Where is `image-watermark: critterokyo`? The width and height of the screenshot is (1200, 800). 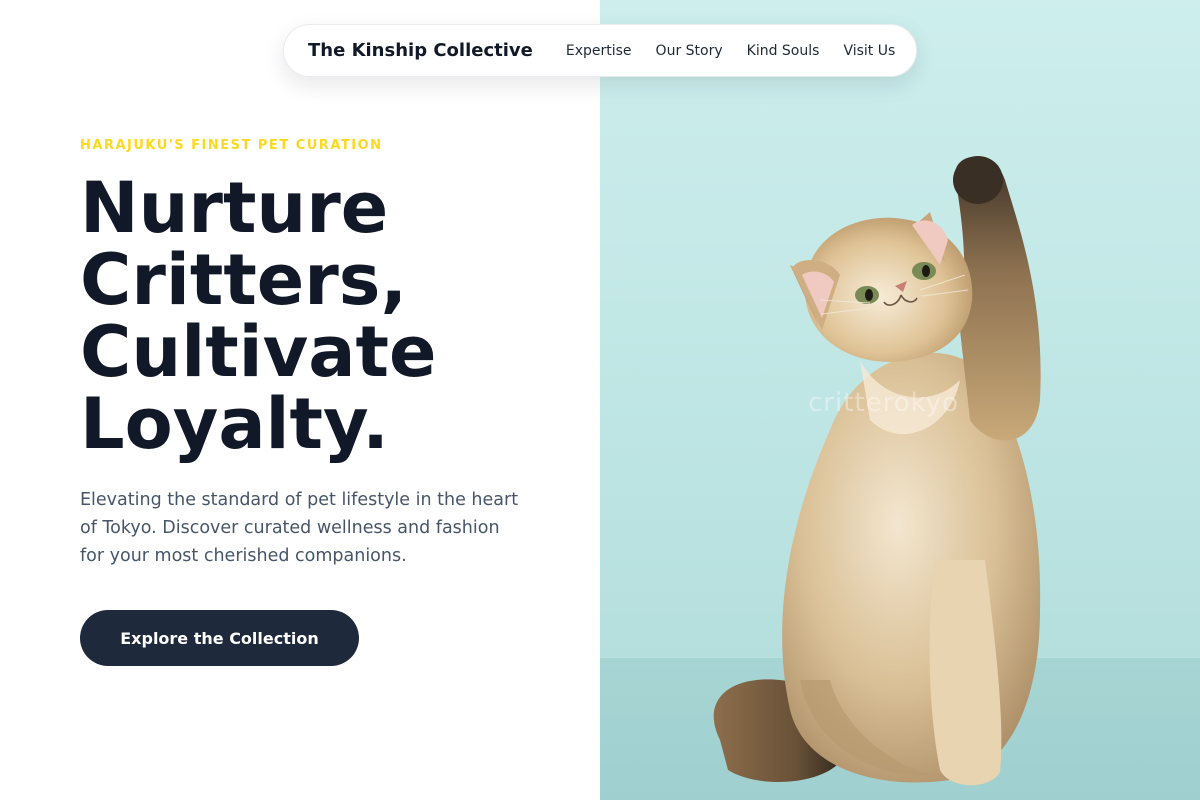
image-watermark: critterokyo is located at coordinates (884, 403).